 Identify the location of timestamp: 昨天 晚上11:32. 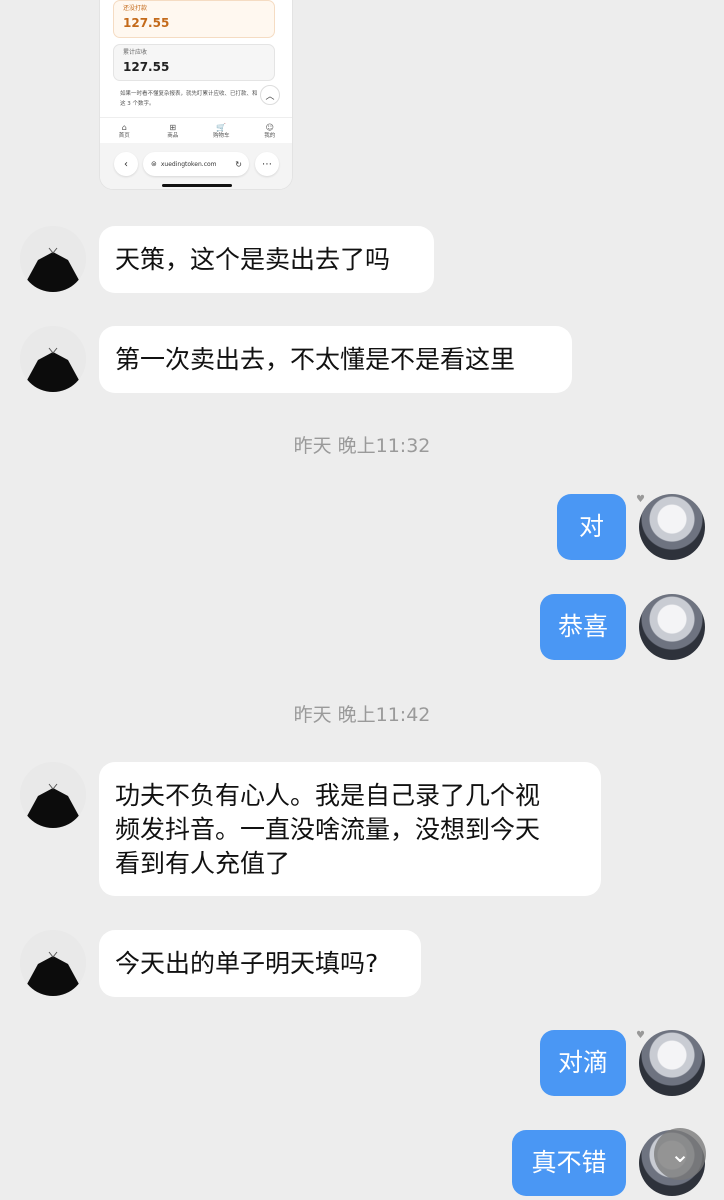
(362, 446).